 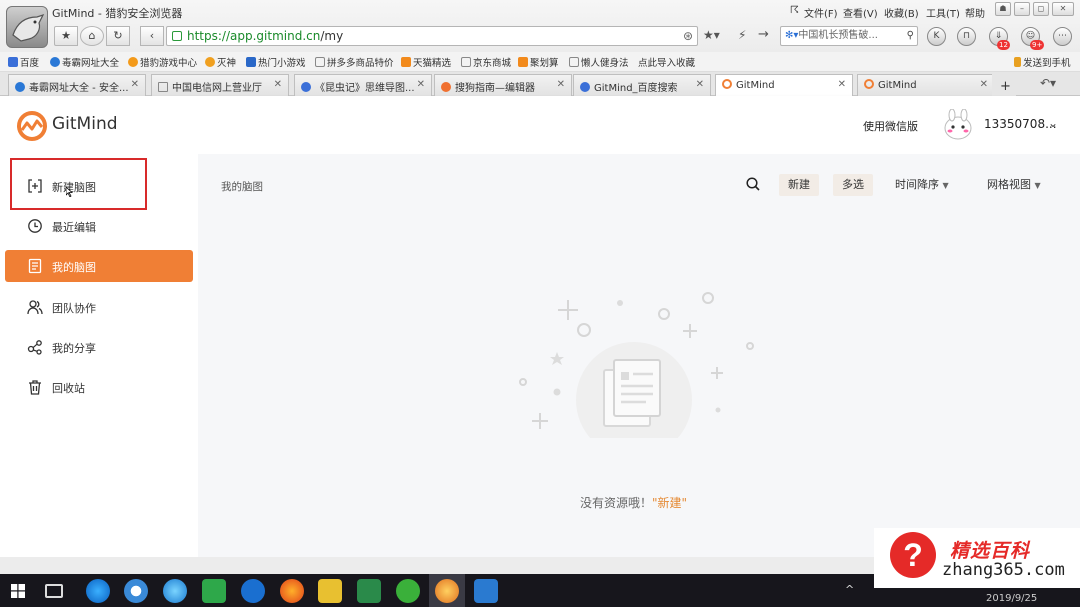 I want to click on new-button: 新建, so click(x=799, y=185).